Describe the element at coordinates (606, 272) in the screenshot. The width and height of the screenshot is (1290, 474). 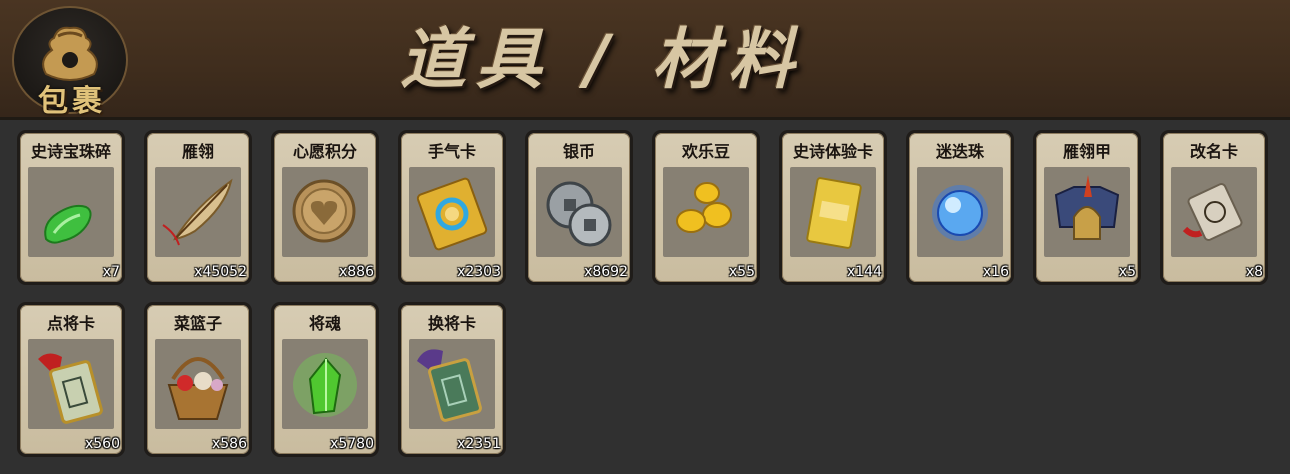
I see `item-count: x8692` at that location.